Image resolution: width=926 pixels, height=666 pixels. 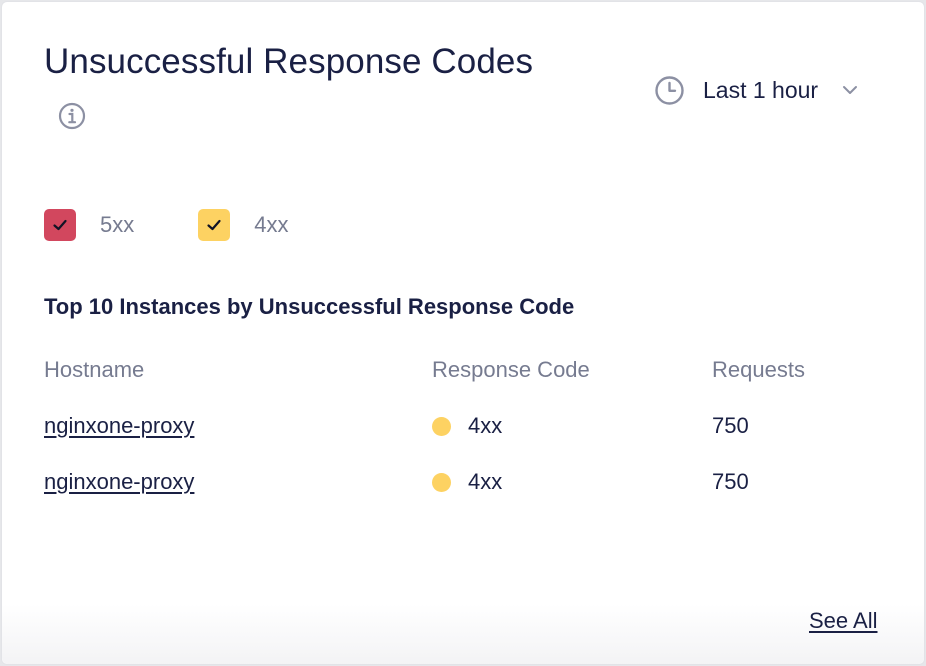 I want to click on chevron-down-icon, so click(x=850, y=90).